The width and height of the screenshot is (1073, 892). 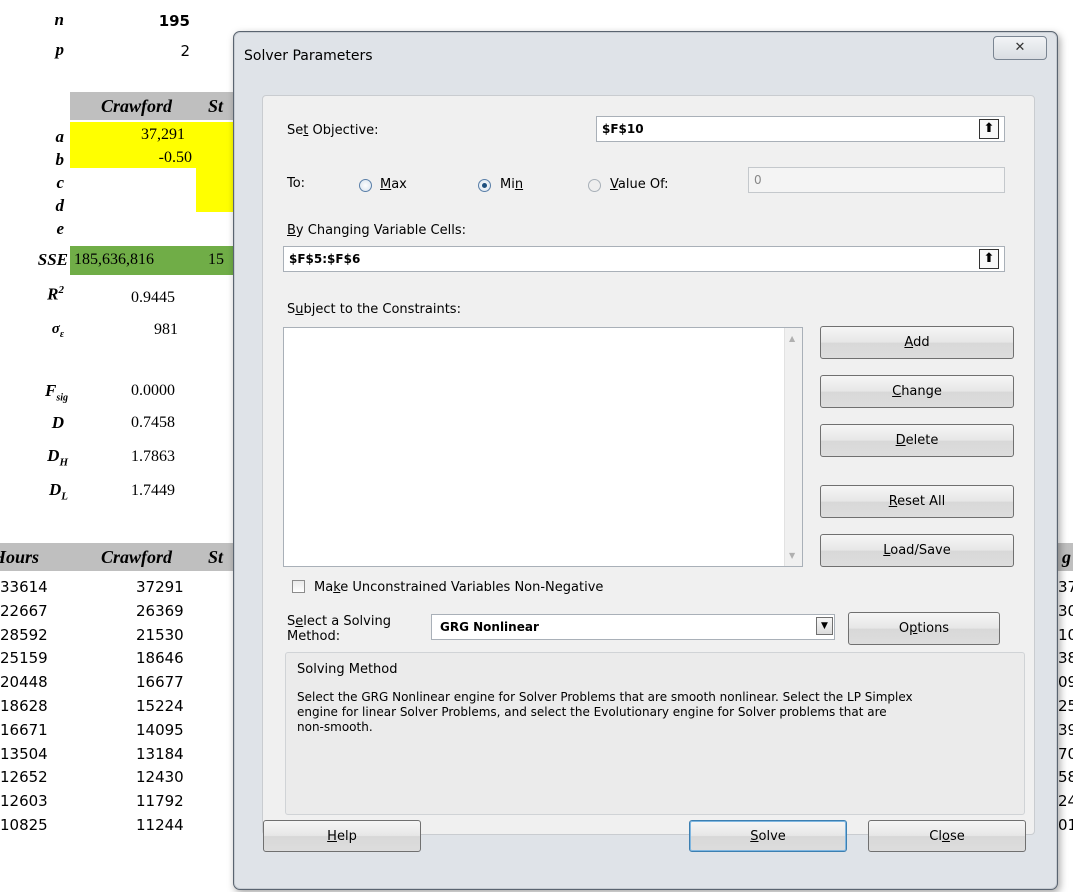 I want to click on cell-right-partial: 38, so click(x=1065, y=658).